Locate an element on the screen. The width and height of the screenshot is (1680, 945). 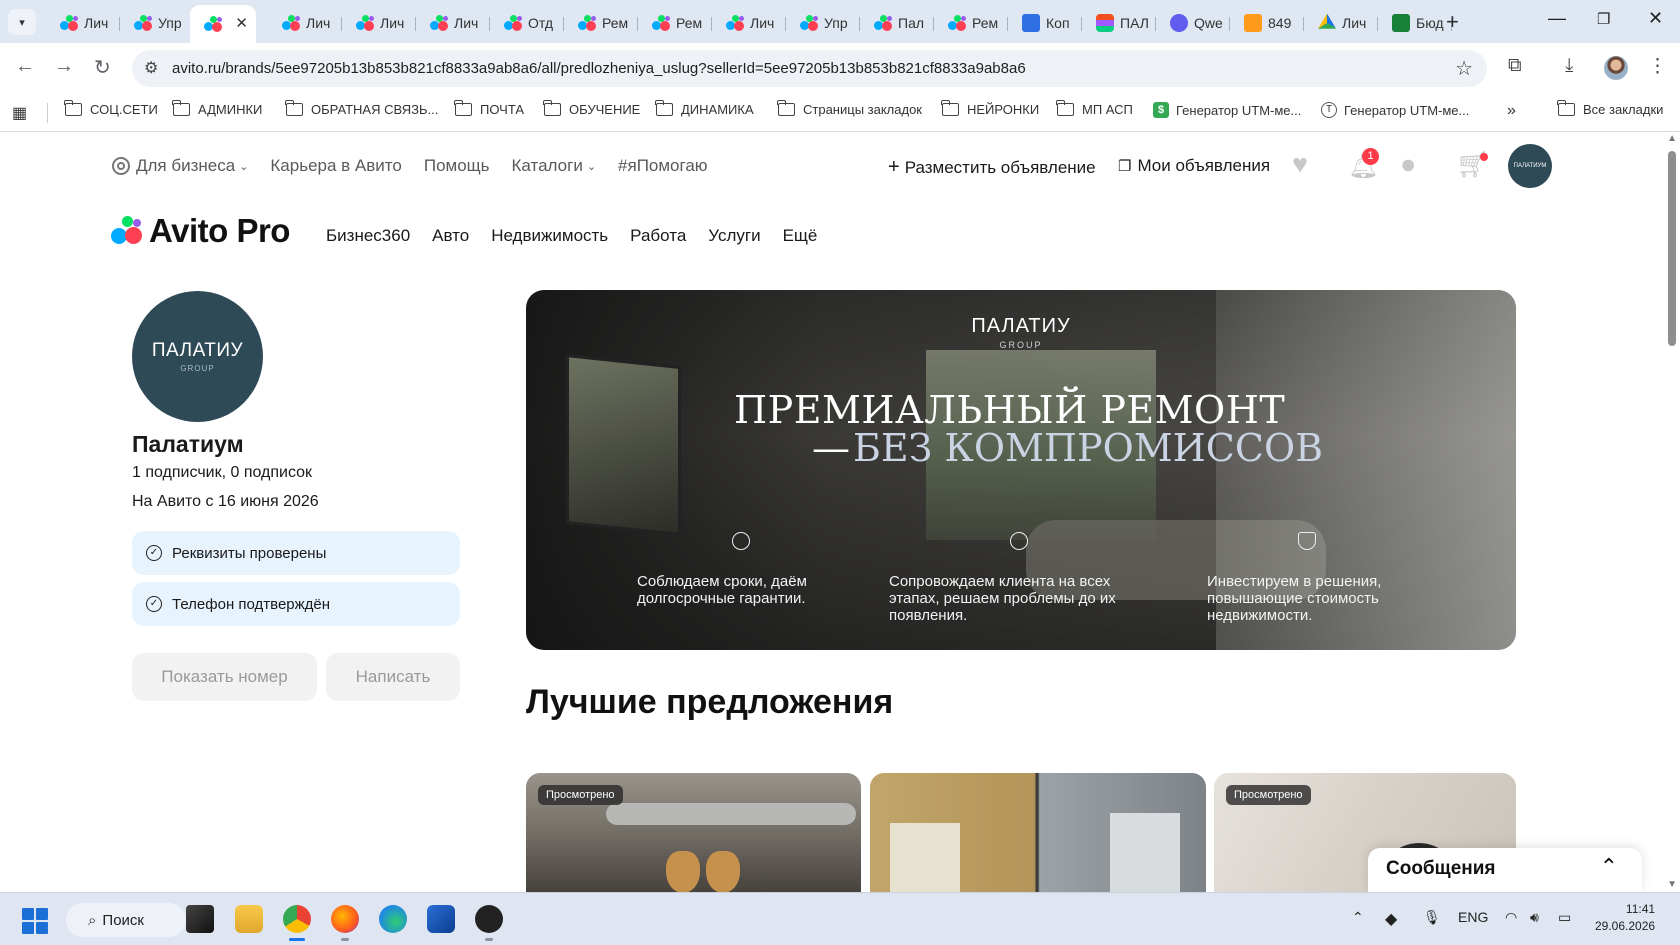
wifi-icon: ◠ is located at coordinates (1511, 917).